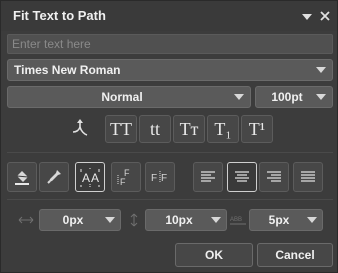 The width and height of the screenshot is (338, 273). I want to click on align-justify-button, so click(308, 177).